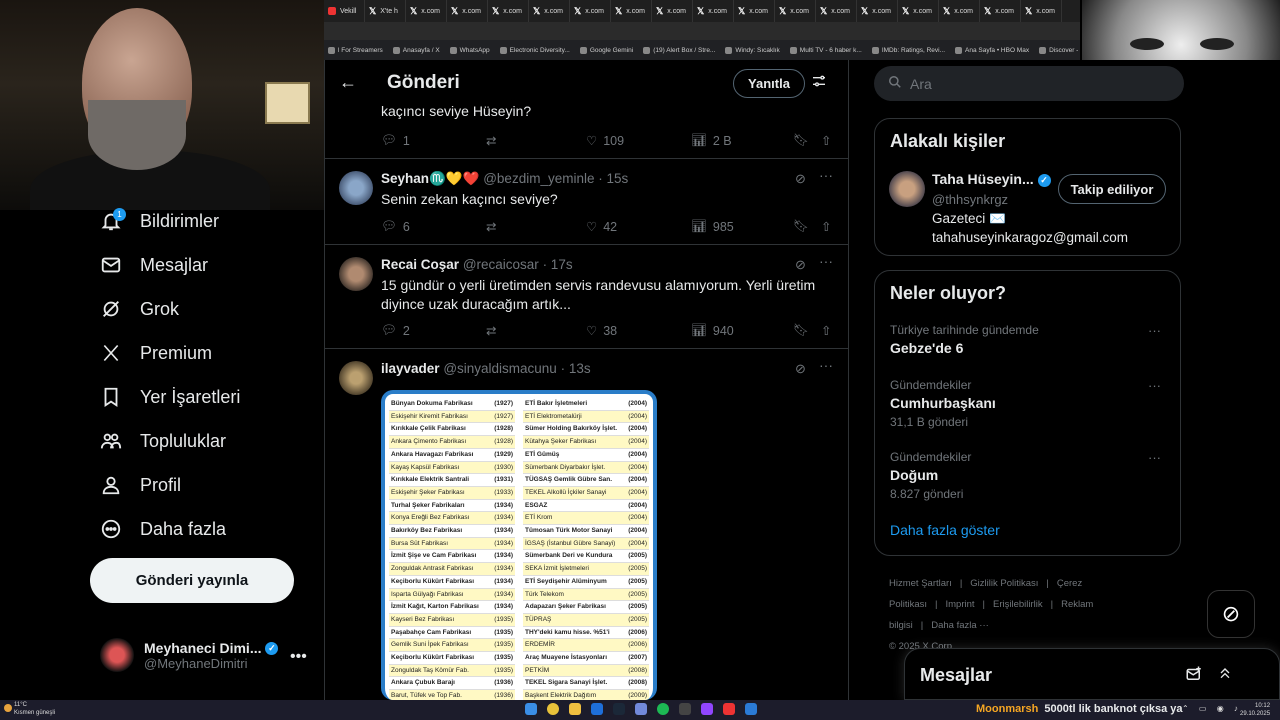 Image resolution: width=1280 pixels, height=720 pixels. What do you see at coordinates (638, 331) in the screenshot?
I see `like-action: ♡ 38` at bounding box center [638, 331].